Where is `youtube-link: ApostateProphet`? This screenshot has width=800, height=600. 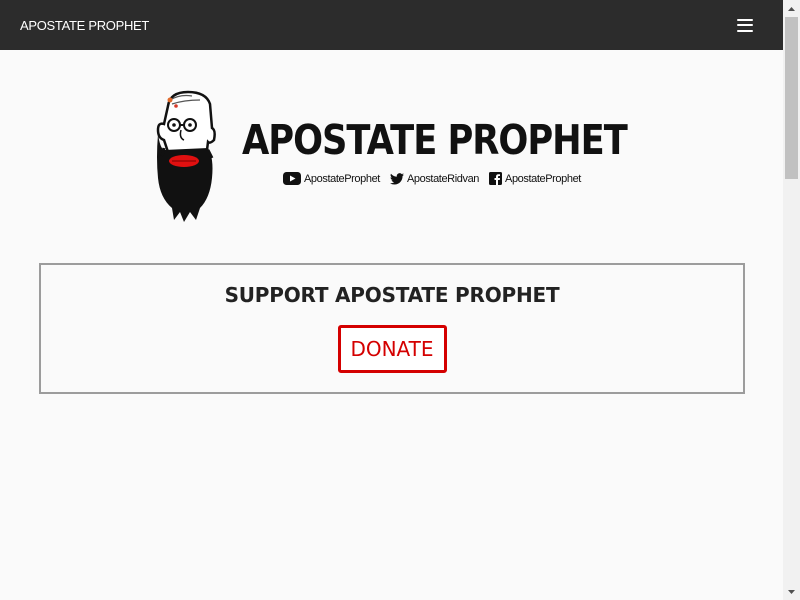 youtube-link: ApostateProphet is located at coordinates (331, 178).